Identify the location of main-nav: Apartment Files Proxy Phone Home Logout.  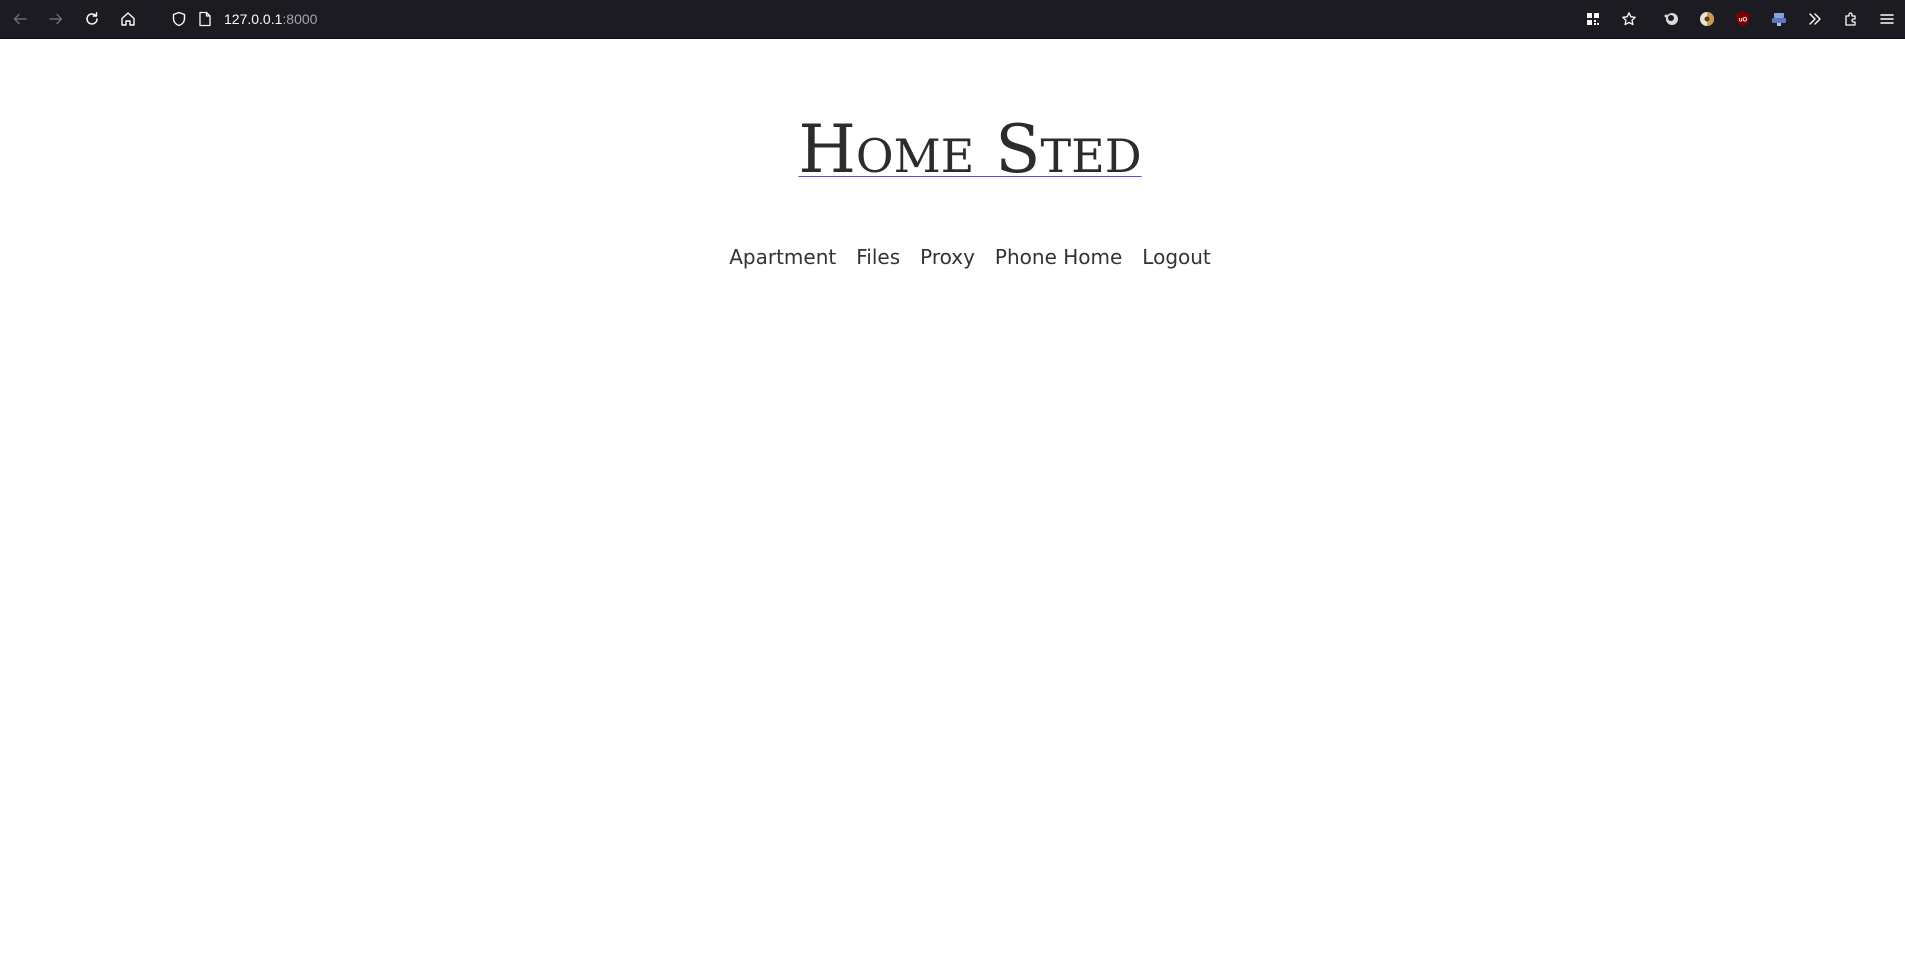
(952, 257).